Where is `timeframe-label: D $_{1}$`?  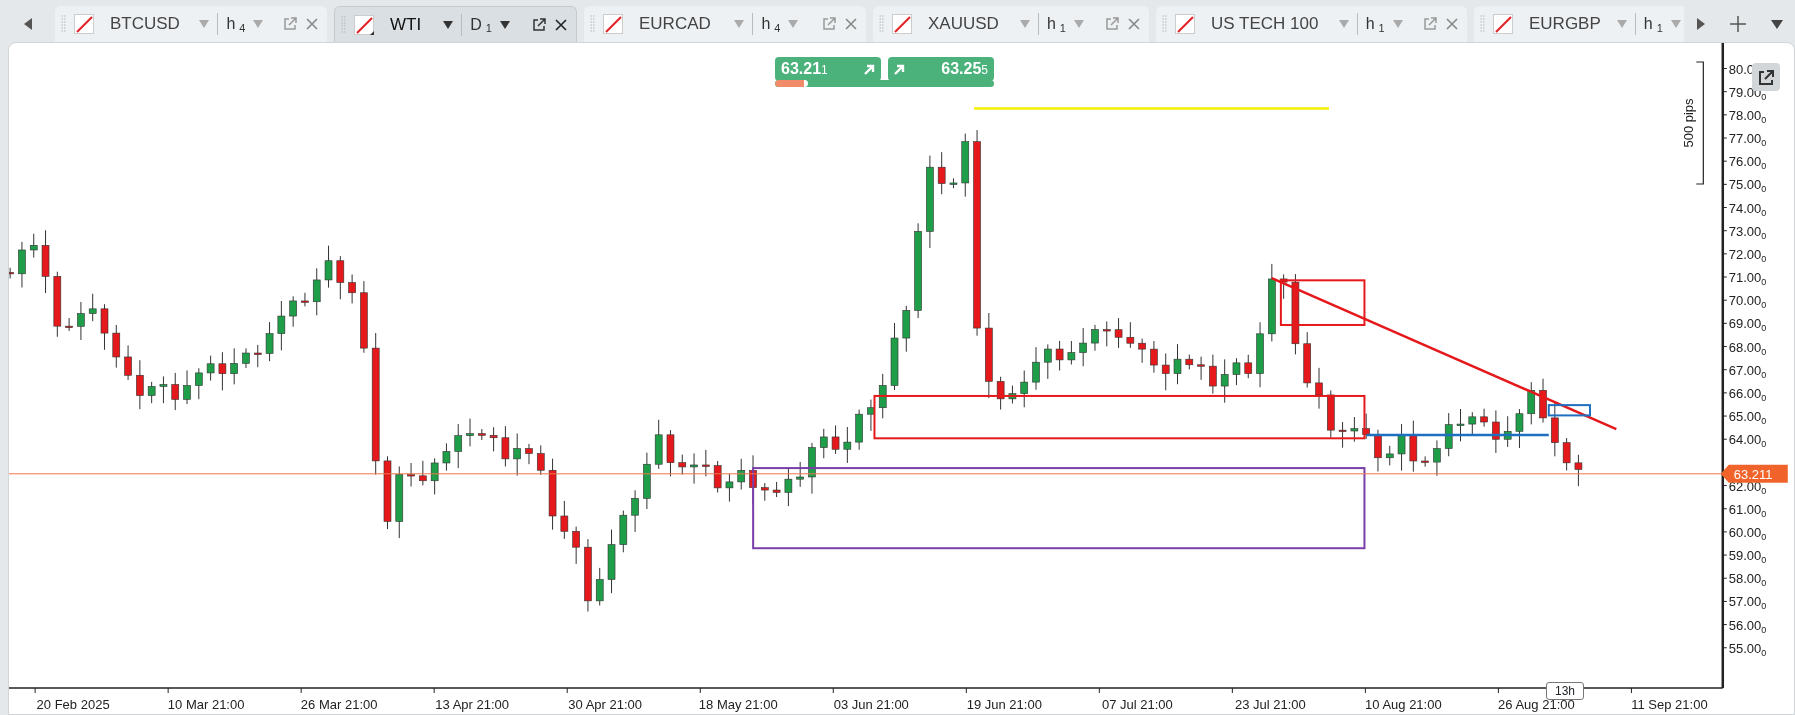 timeframe-label: D $_{1}$ is located at coordinates (481, 24).